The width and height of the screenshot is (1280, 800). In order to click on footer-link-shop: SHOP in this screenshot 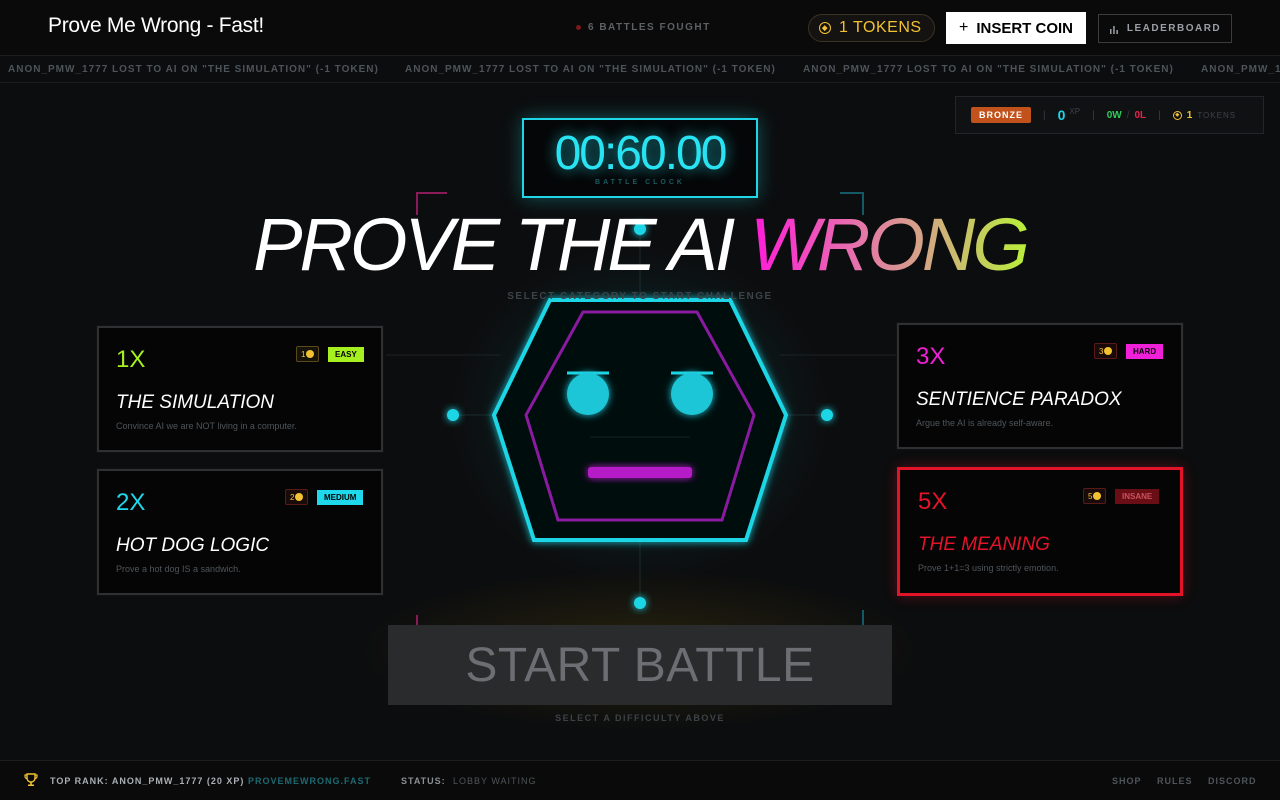, I will do `click(1127, 781)`.